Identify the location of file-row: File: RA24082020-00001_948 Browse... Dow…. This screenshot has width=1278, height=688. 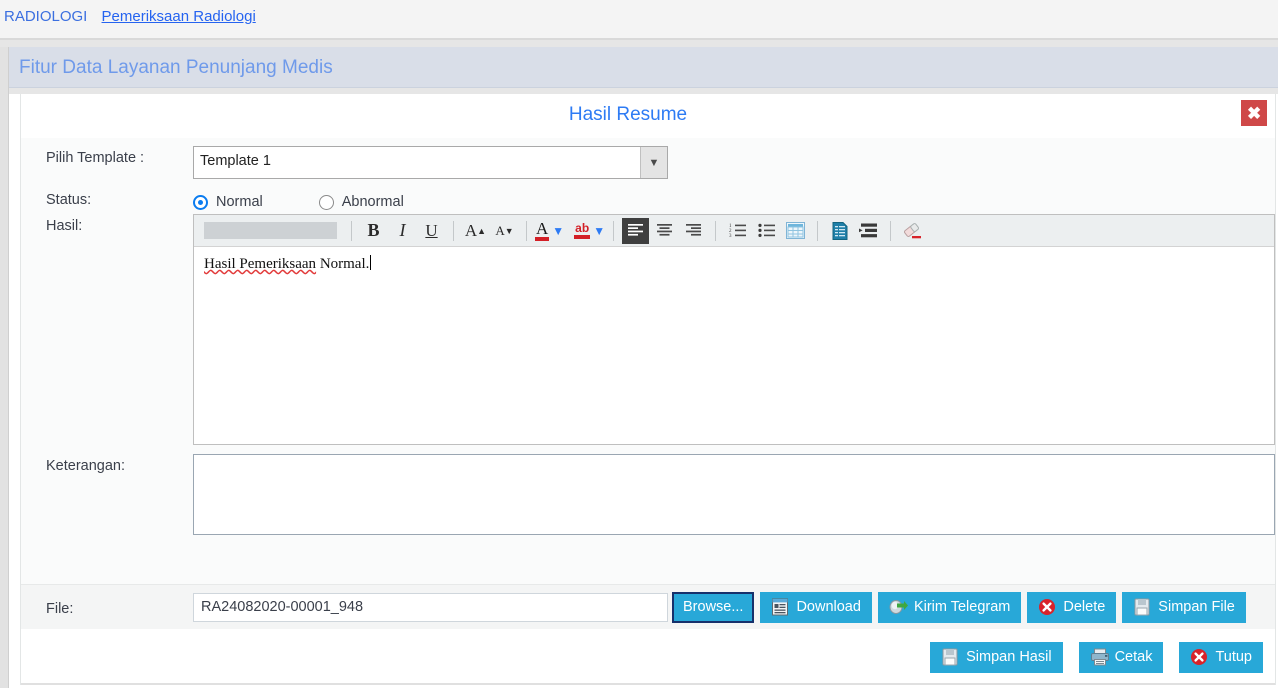
(648, 606).